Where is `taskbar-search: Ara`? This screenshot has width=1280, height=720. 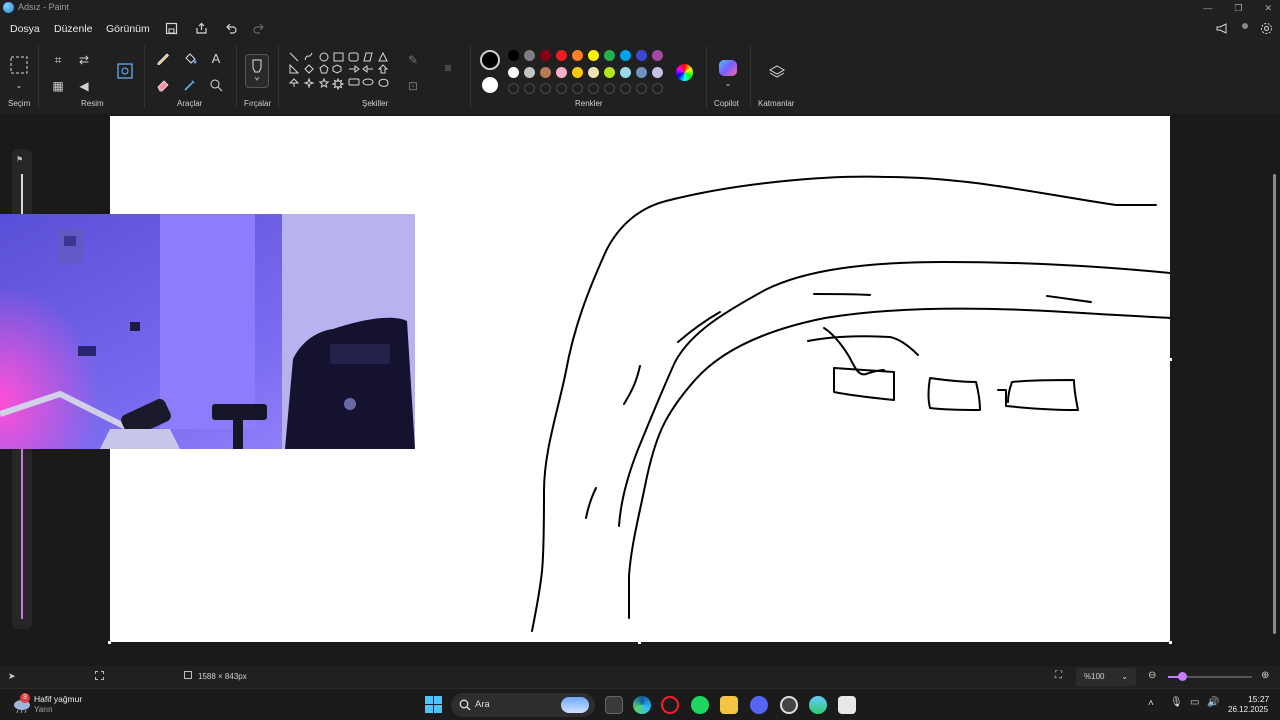
taskbar-search: Ara is located at coordinates (523, 705).